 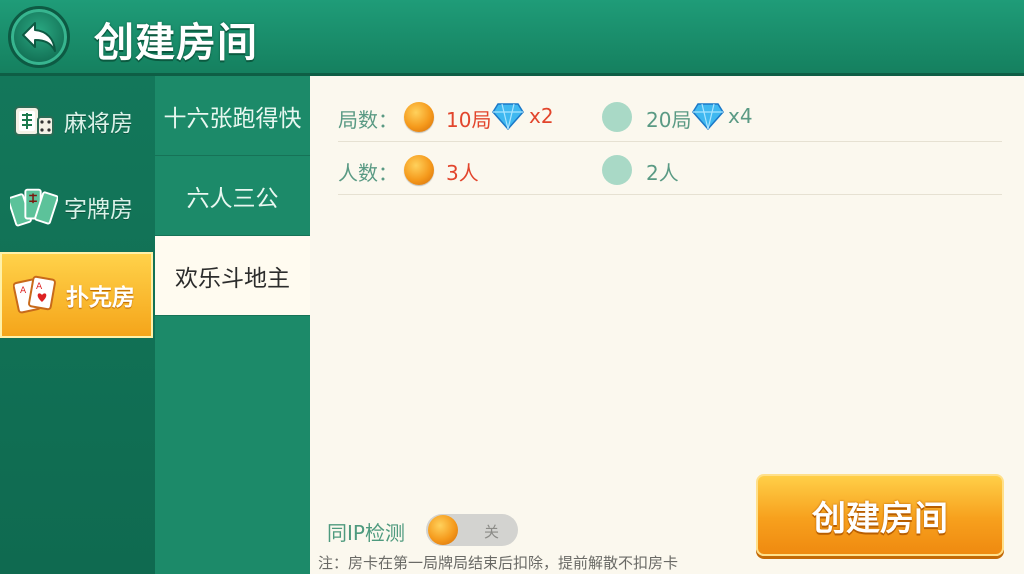 I want to click on back-button, so click(x=39, y=37).